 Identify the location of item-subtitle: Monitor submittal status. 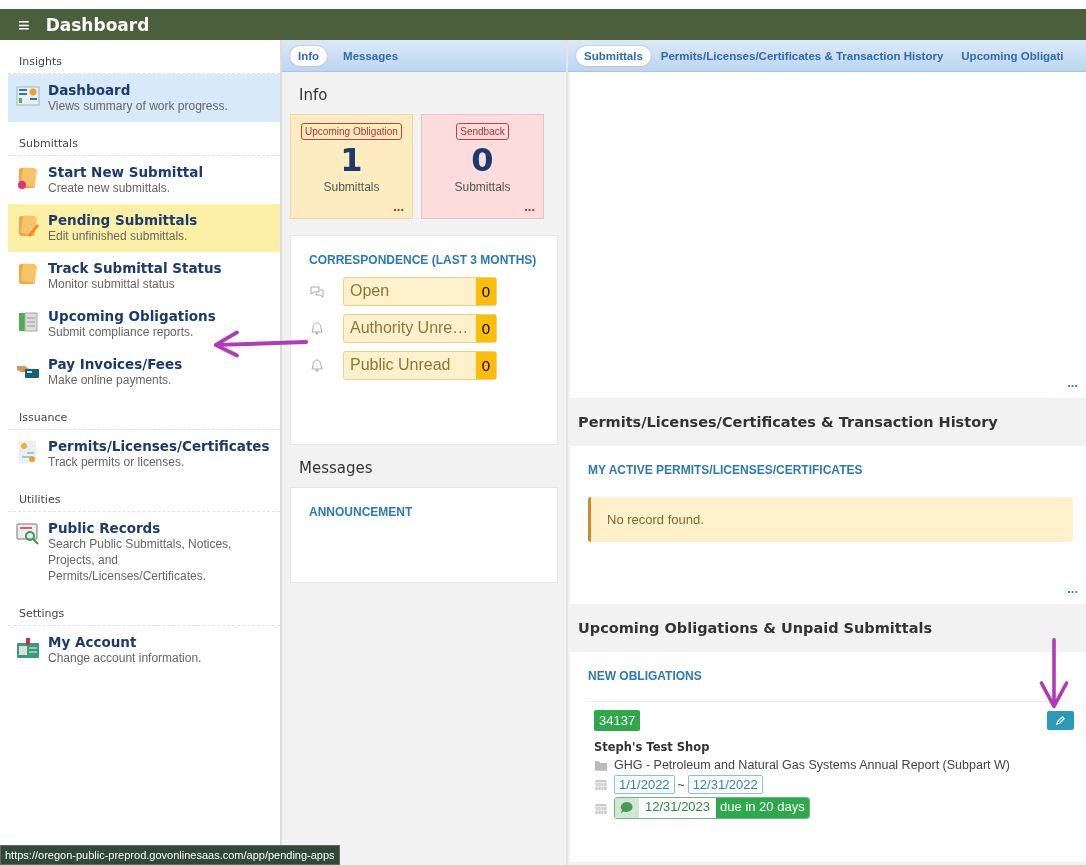
(112, 284).